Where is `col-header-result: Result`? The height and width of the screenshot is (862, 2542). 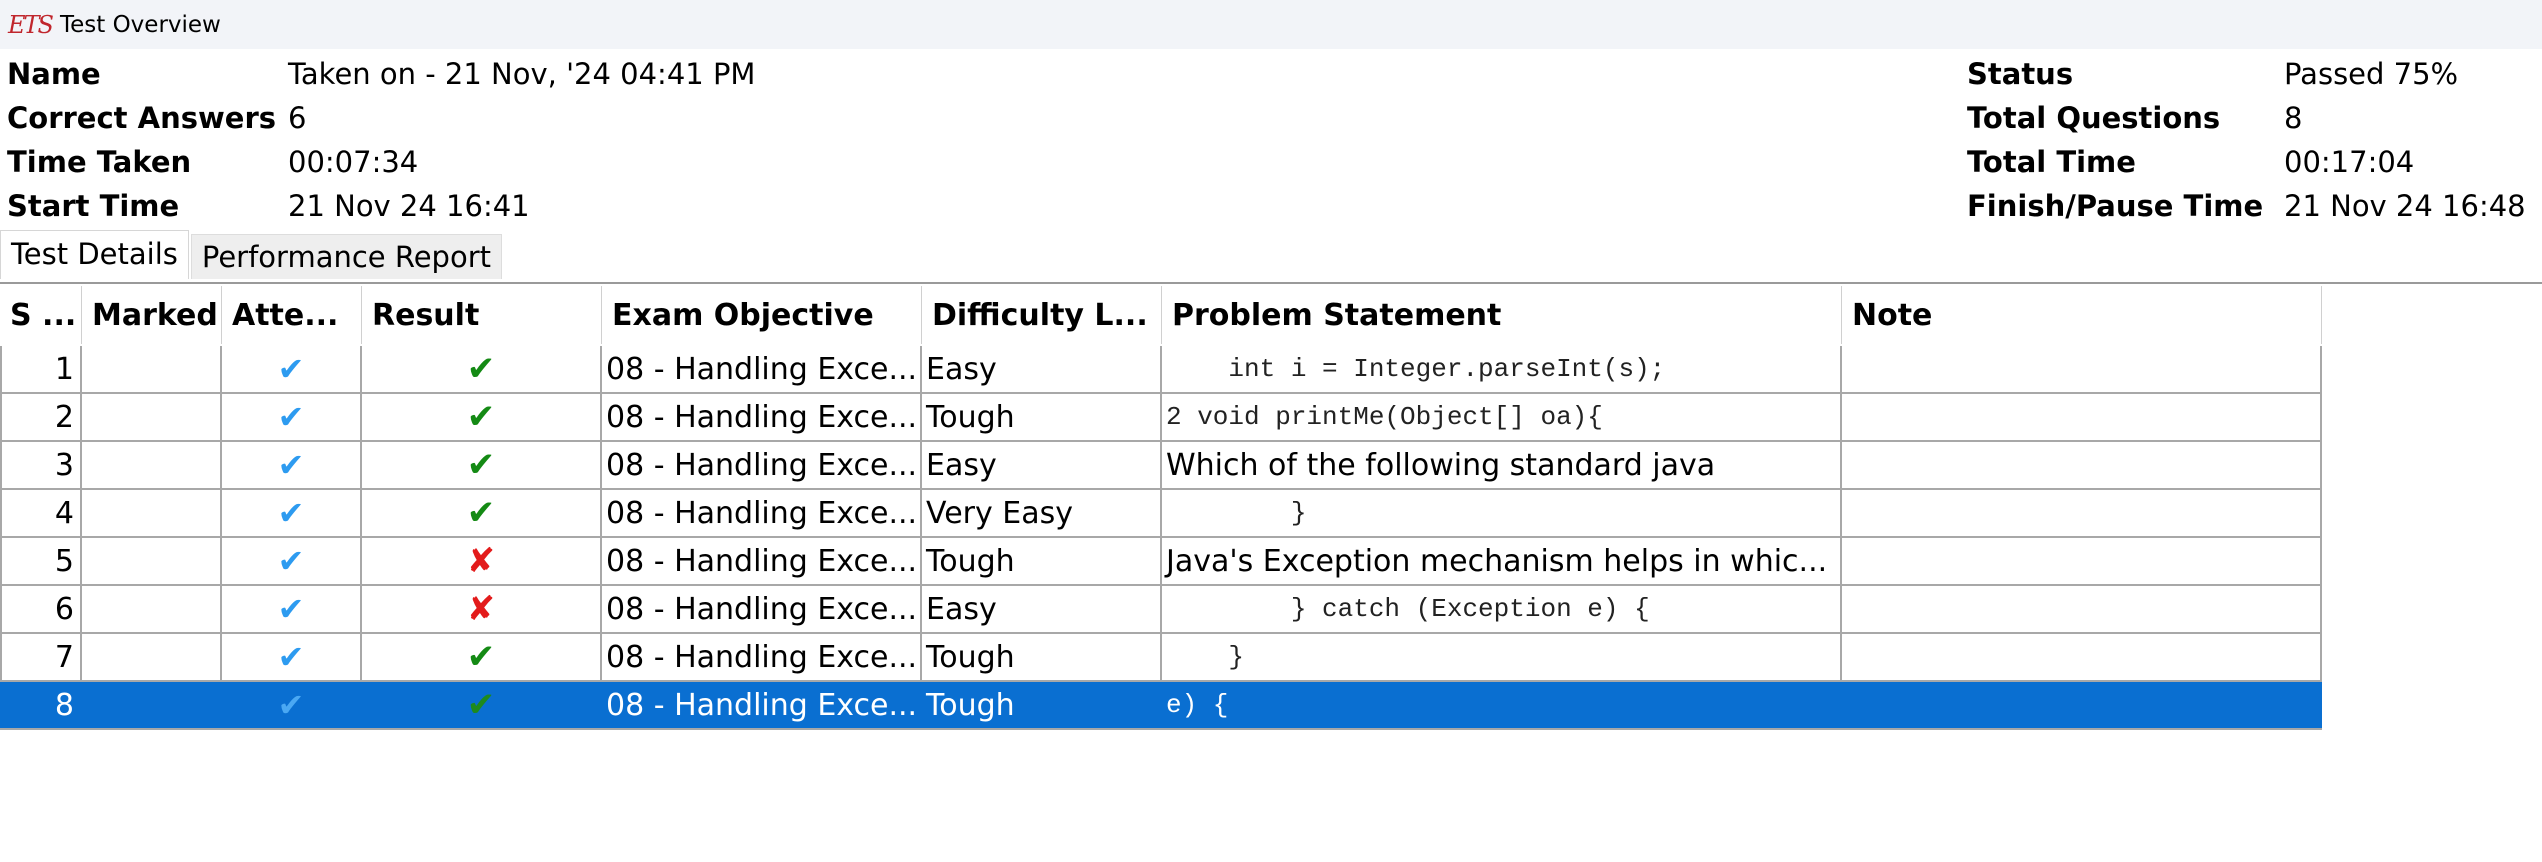 col-header-result: Result is located at coordinates (482, 315).